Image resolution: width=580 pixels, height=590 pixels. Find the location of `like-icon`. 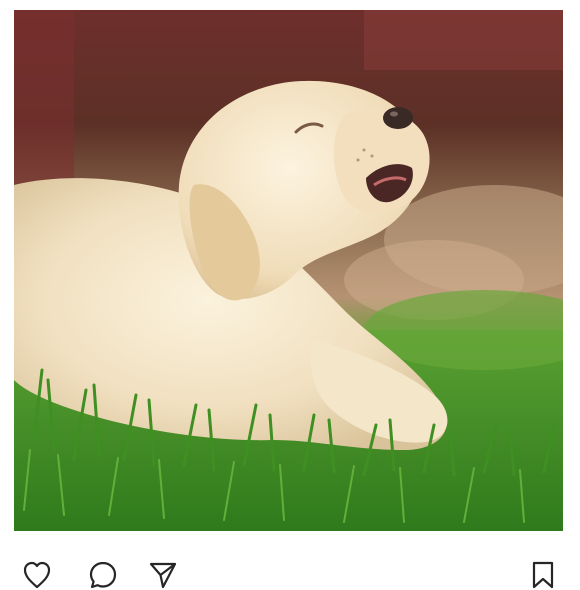

like-icon is located at coordinates (37, 575).